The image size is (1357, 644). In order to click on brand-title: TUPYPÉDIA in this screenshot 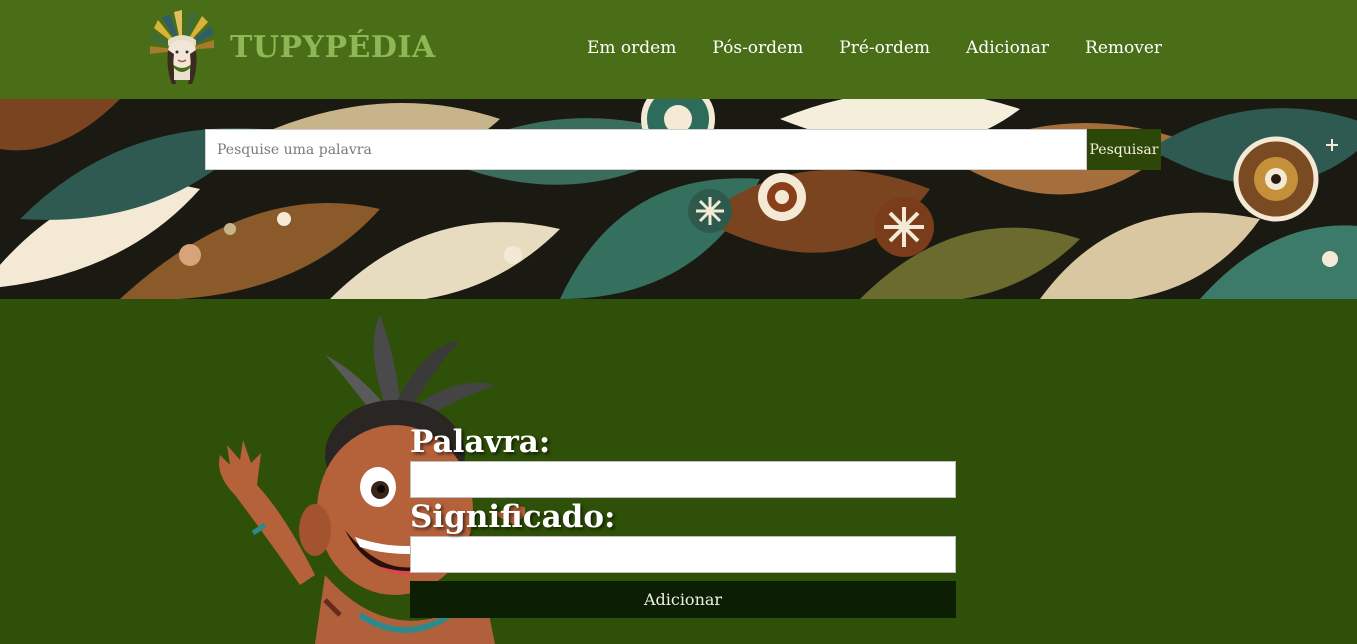, I will do `click(333, 47)`.